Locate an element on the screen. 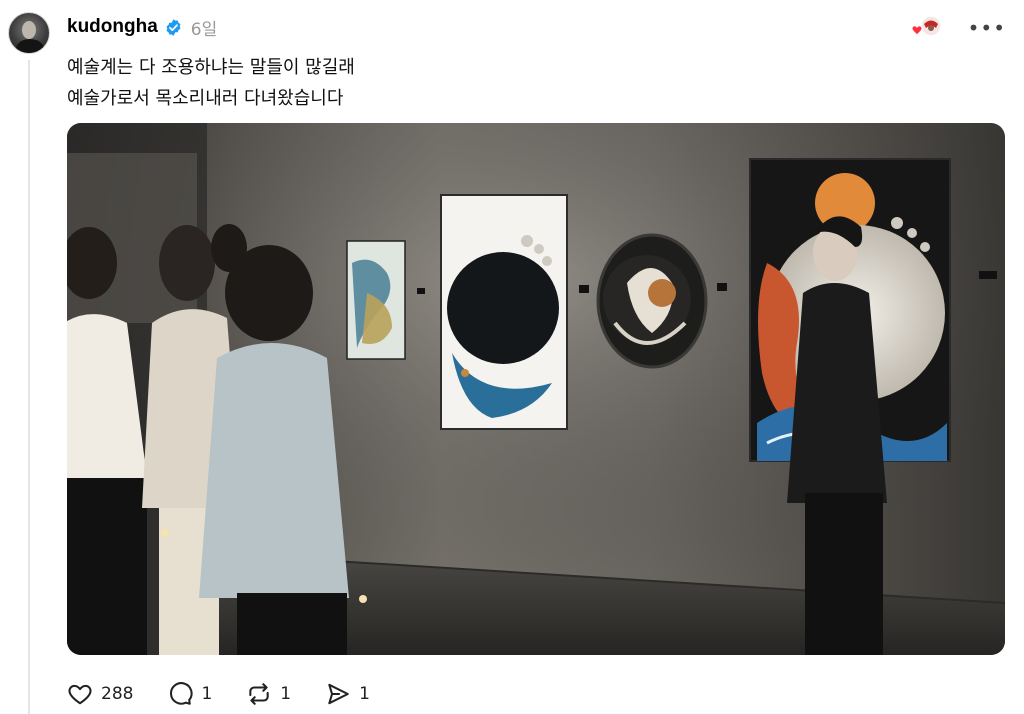 The height and width of the screenshot is (714, 1024). repost-count: 1 is located at coordinates (286, 694).